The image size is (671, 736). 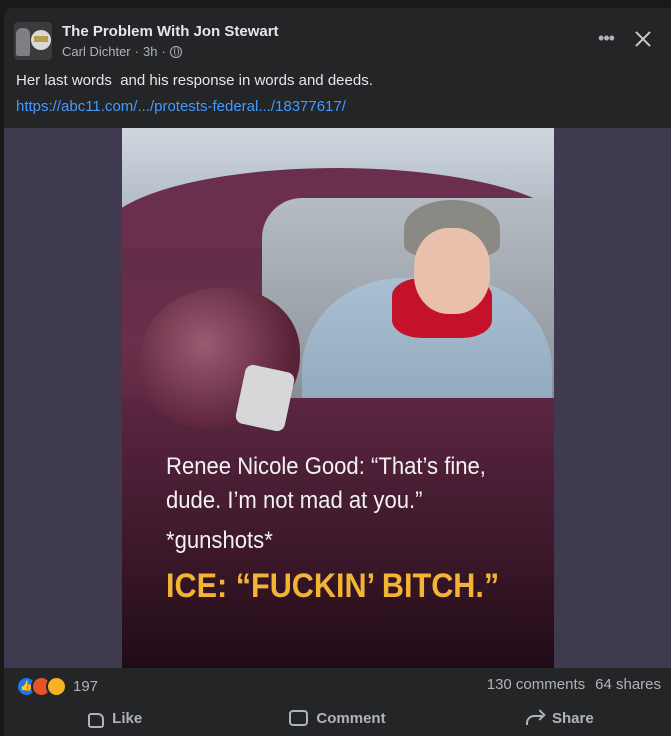 I want to click on caption-line-3: *gunshots*, so click(x=219, y=540).